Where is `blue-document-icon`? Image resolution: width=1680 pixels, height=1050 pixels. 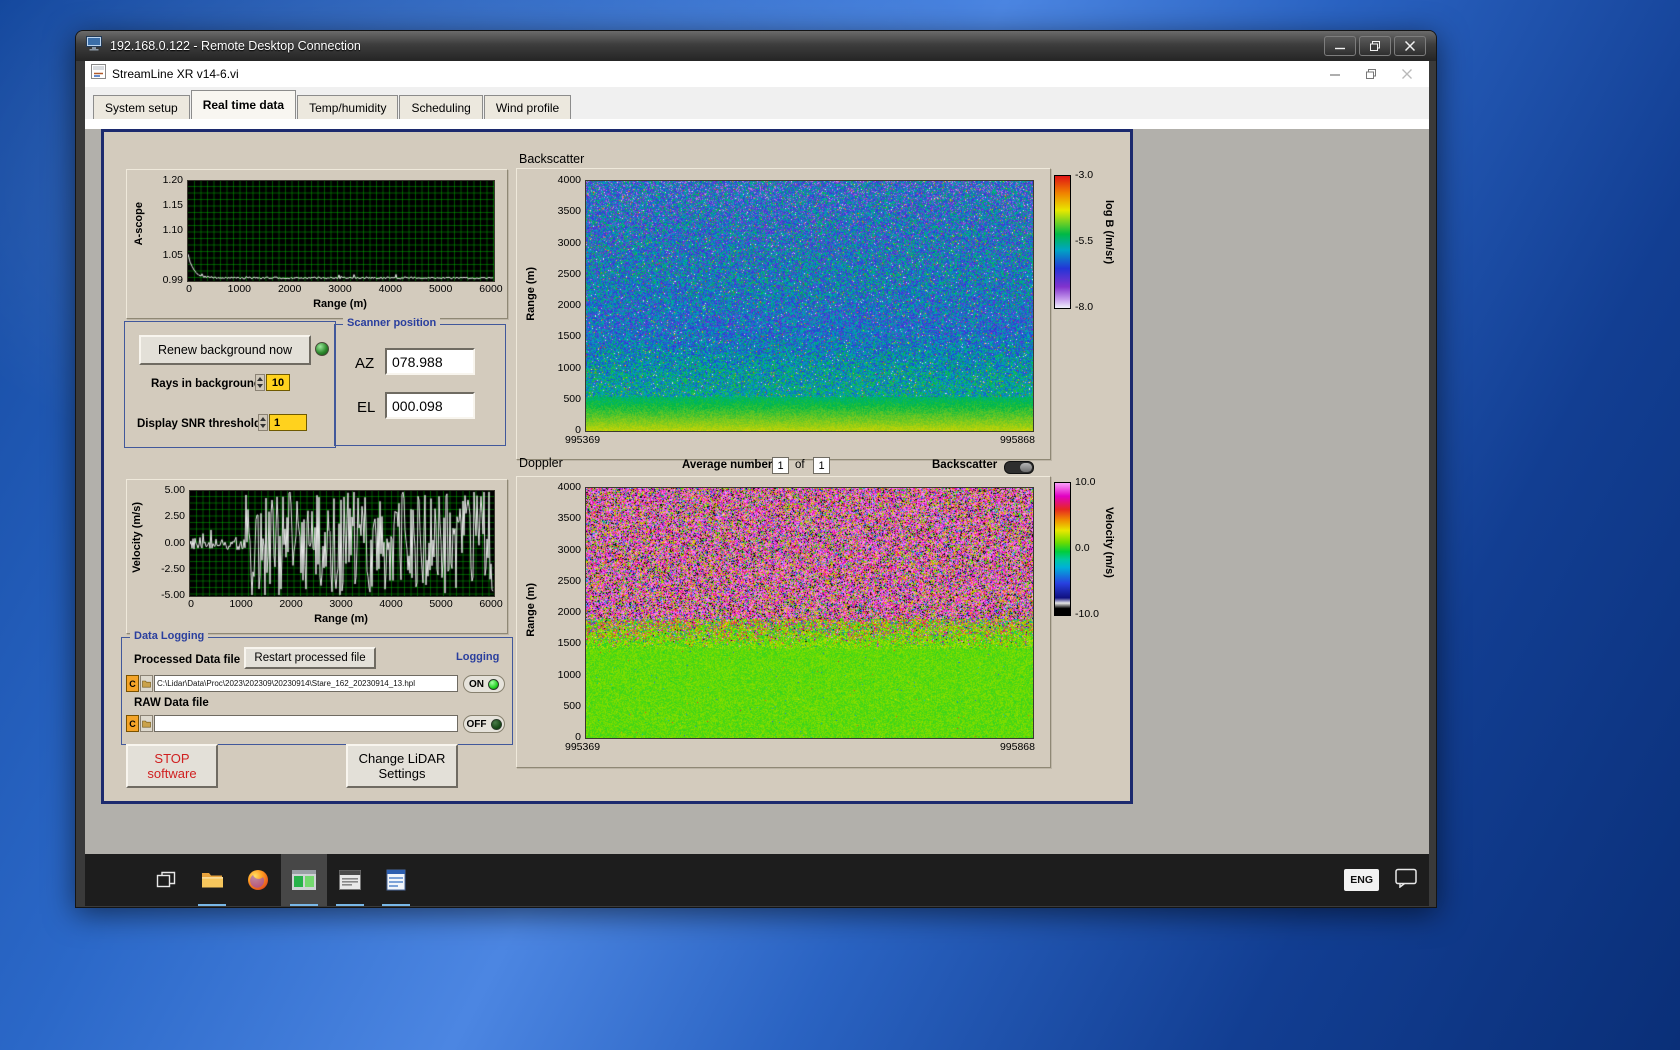
blue-document-icon is located at coordinates (396, 880).